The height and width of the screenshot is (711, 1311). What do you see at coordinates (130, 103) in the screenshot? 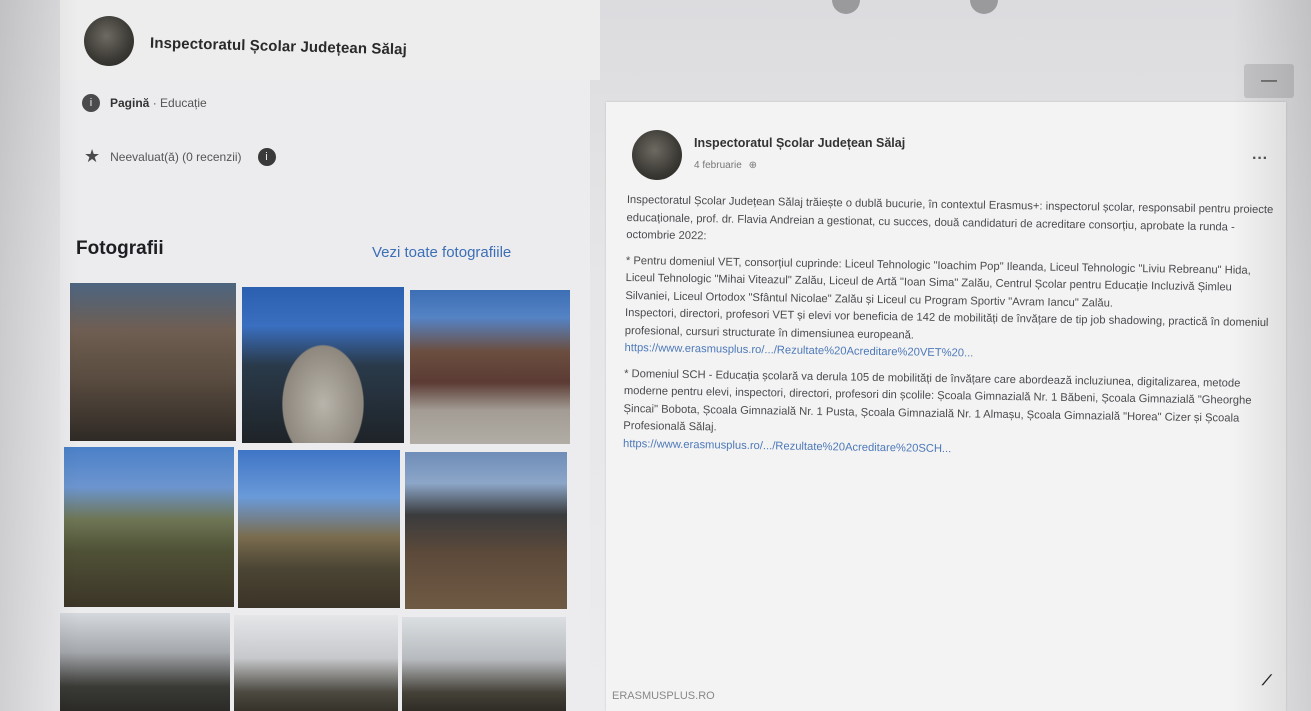
I see `category-label: Pagină` at bounding box center [130, 103].